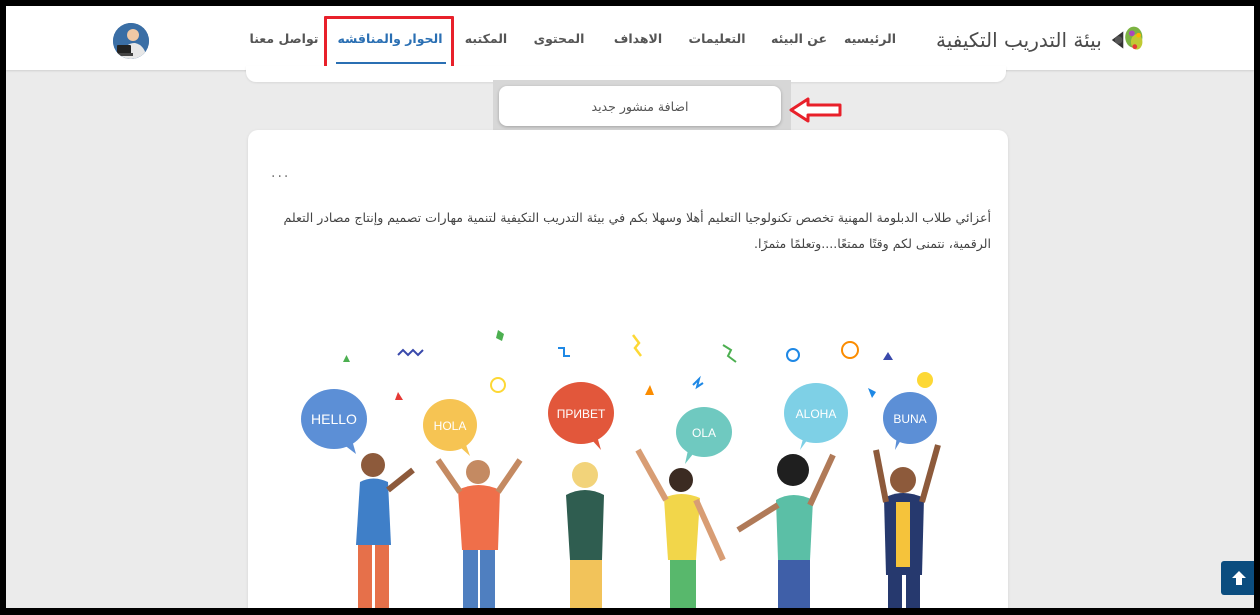 This screenshot has height=615, width=1260. I want to click on site-logo: بيئة التدريب التكيفية, so click(1041, 40).